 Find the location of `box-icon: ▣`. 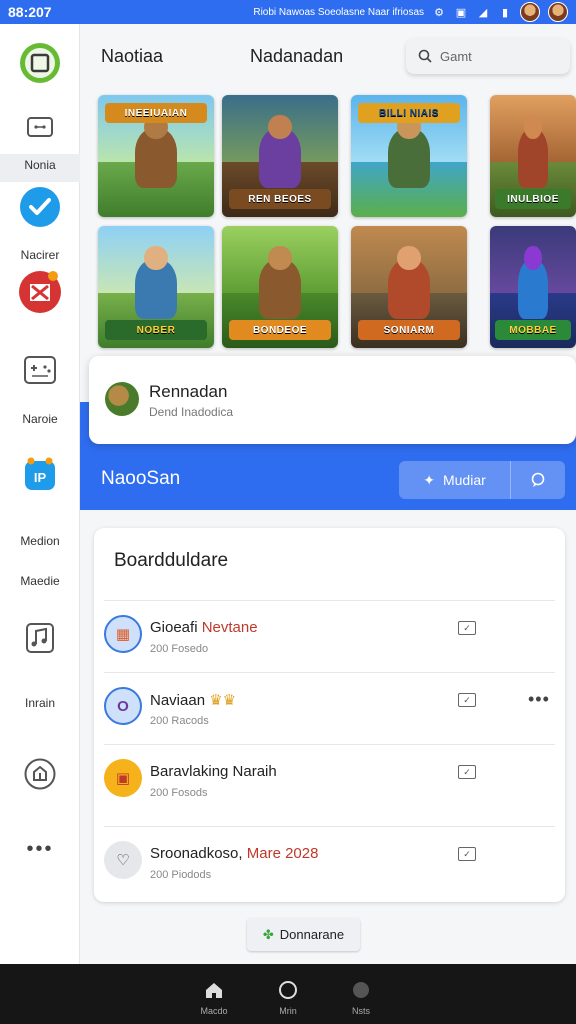

box-icon: ▣ is located at coordinates (123, 778).